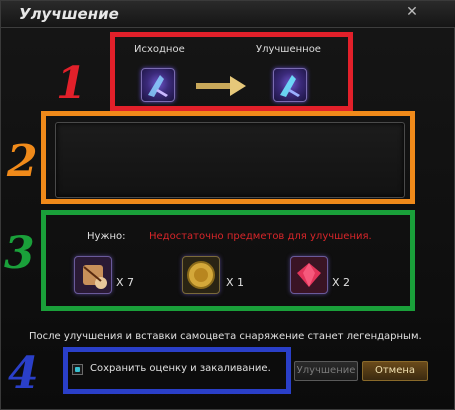 The width and height of the screenshot is (455, 410). I want to click on upgrade-button: Улучшение, so click(326, 371).